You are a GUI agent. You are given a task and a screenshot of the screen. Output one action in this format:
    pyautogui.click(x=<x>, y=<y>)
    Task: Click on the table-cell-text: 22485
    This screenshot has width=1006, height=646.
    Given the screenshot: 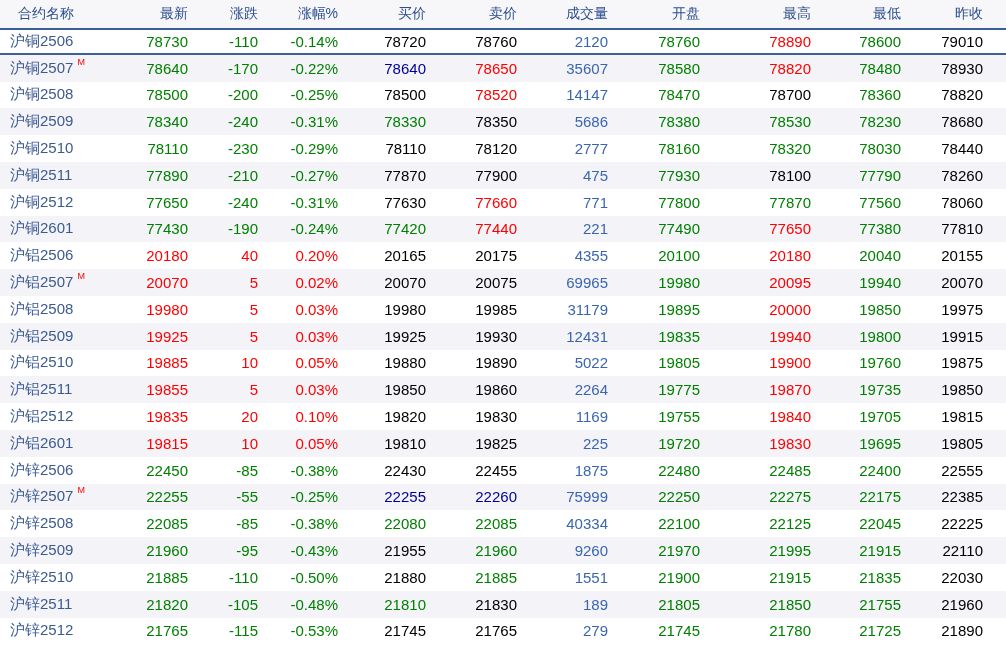 What is the action you would take?
    pyautogui.click(x=790, y=470)
    